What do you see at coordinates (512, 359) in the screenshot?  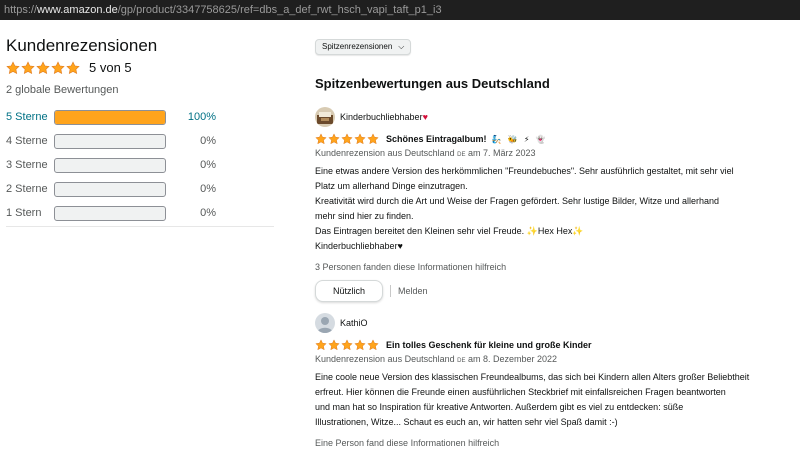 I see `review-date: am 8. Dezember 2022` at bounding box center [512, 359].